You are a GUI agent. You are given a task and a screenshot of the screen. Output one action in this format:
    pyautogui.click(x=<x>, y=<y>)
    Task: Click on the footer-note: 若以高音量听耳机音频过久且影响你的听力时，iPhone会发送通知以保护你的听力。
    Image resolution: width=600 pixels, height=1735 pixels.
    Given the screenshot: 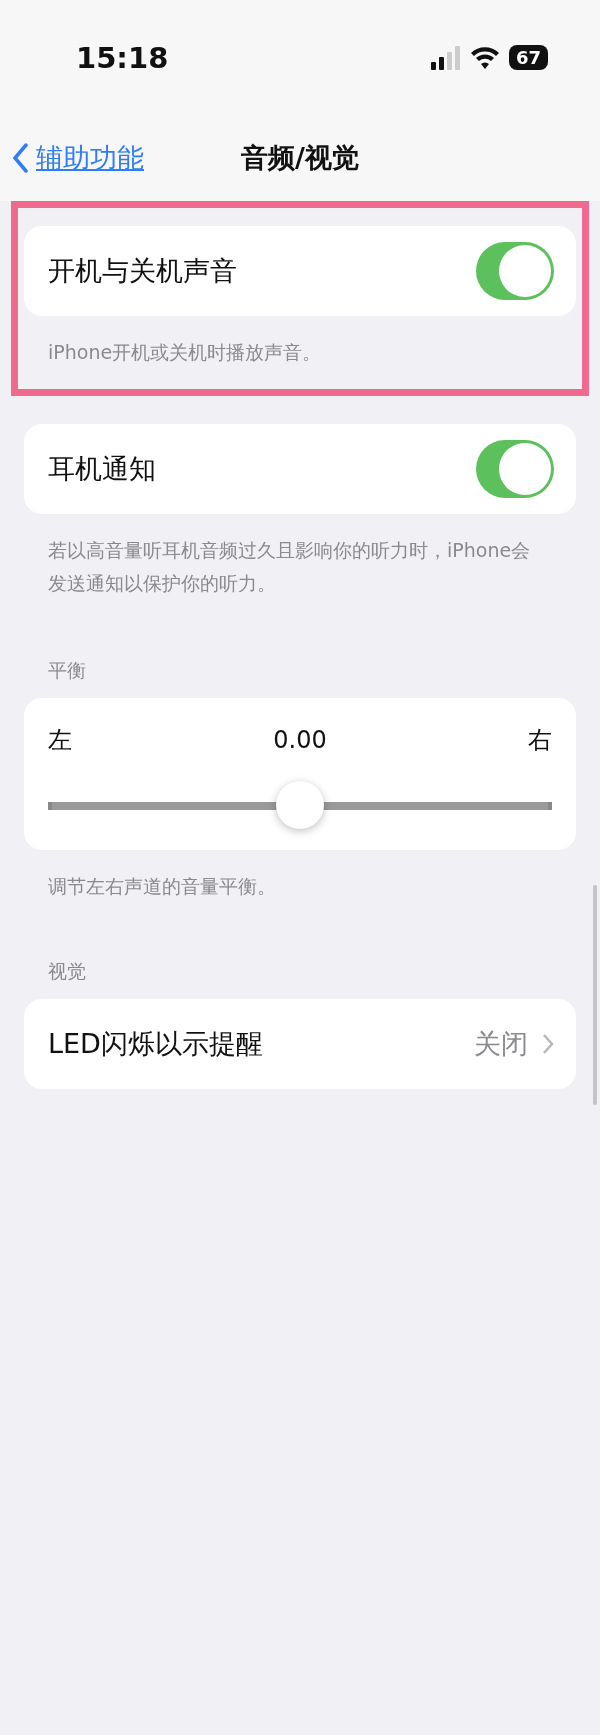 What is the action you would take?
    pyautogui.click(x=289, y=567)
    